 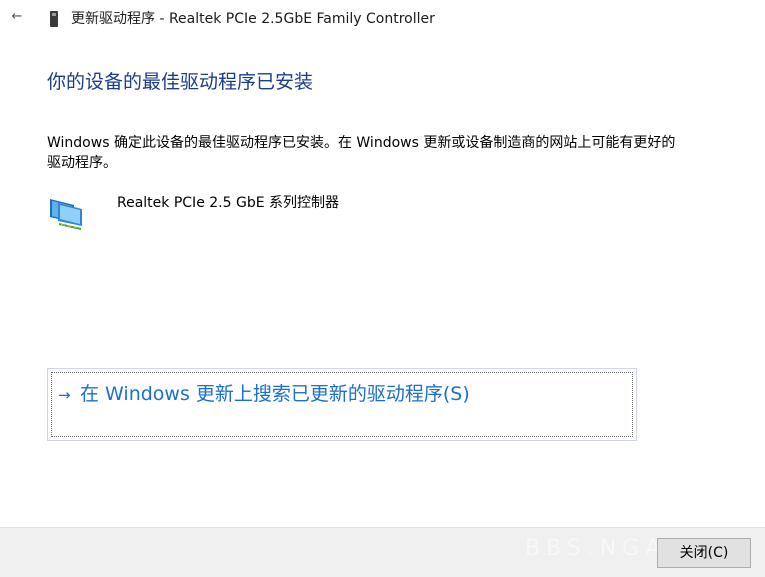 What do you see at coordinates (180, 82) in the screenshot?
I see `page-heading: 你的设备的最佳驱动程序已安装` at bounding box center [180, 82].